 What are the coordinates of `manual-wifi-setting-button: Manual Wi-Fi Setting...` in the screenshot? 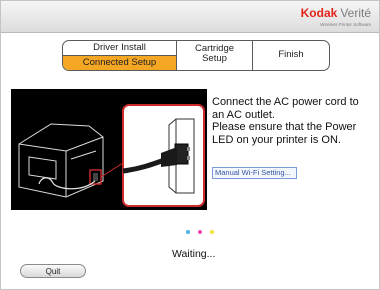 It's located at (254, 173).